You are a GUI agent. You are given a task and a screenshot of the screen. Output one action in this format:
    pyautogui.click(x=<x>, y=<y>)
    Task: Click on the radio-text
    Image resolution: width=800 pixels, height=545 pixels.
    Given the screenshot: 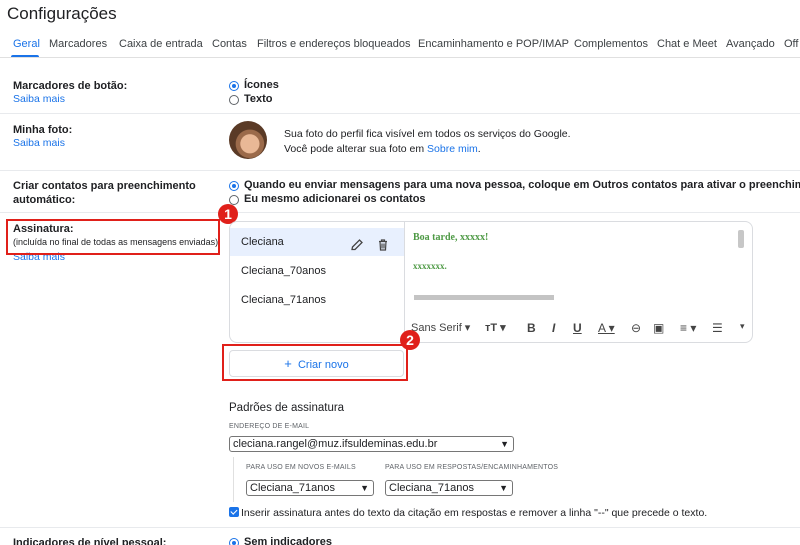 What is the action you would take?
    pyautogui.click(x=234, y=100)
    